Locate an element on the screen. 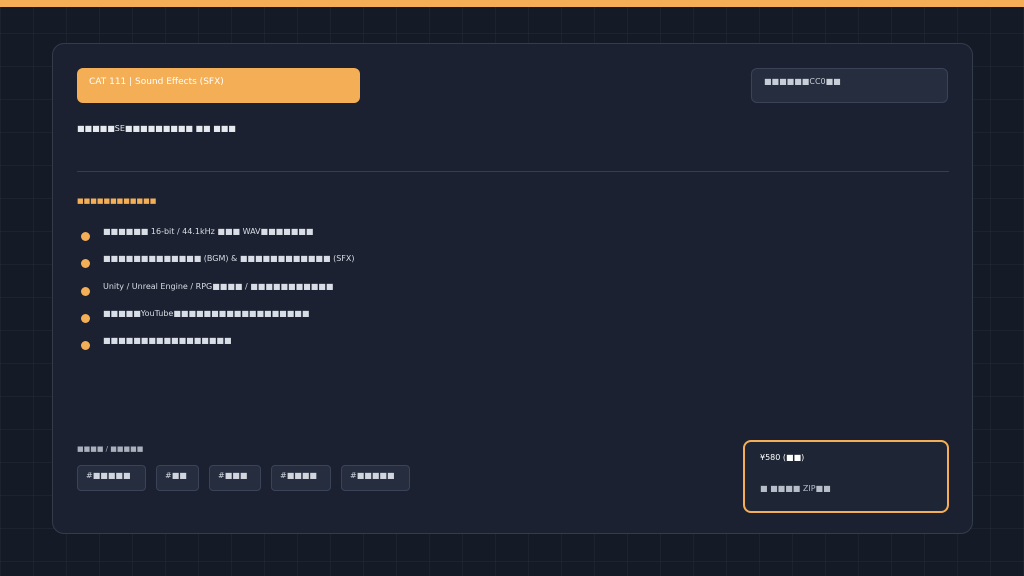  features-heading: ■■■■■■■■■■■■ is located at coordinates (117, 201).